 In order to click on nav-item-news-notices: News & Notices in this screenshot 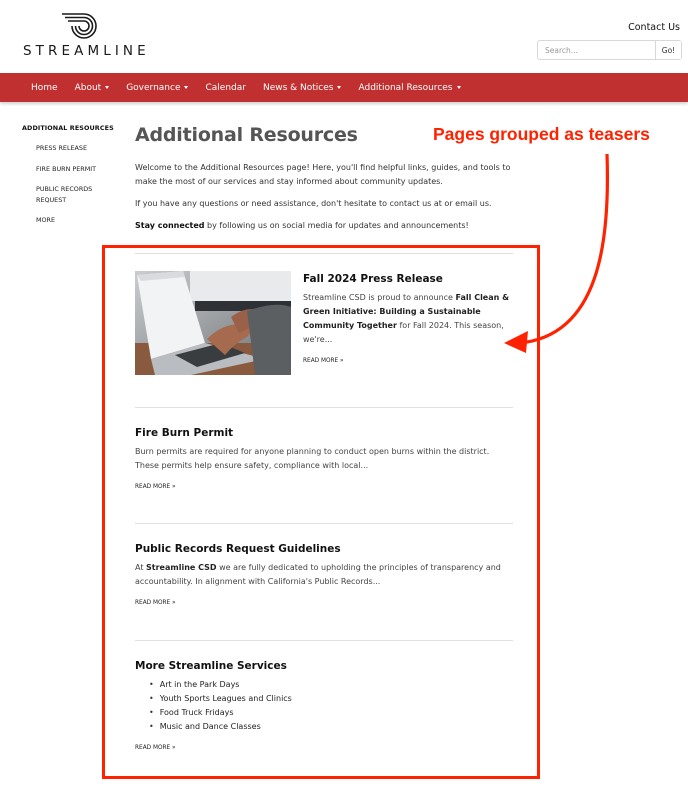, I will do `click(302, 88)`.